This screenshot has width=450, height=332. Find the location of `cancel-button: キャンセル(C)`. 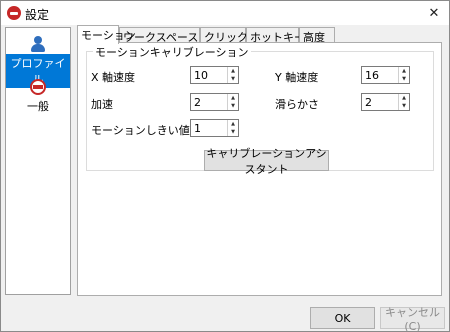

cancel-button: キャンセル(C) is located at coordinates (412, 319).